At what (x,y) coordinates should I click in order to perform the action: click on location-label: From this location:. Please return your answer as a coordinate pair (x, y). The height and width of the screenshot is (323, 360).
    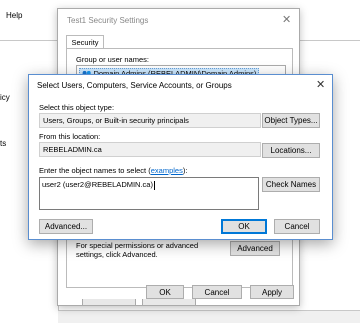
    Looking at the image, I should click on (70, 136).